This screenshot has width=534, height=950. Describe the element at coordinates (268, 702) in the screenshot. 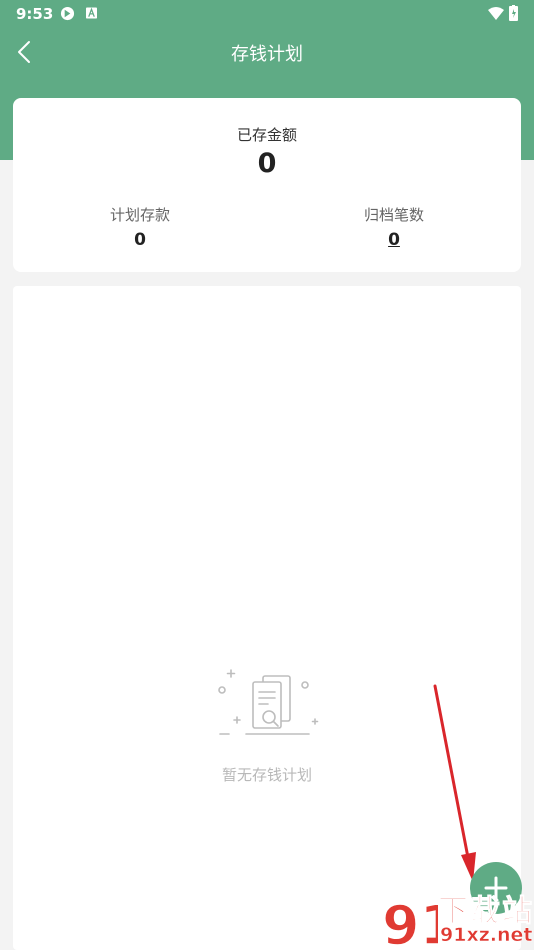

I see `document-search-icon` at that location.